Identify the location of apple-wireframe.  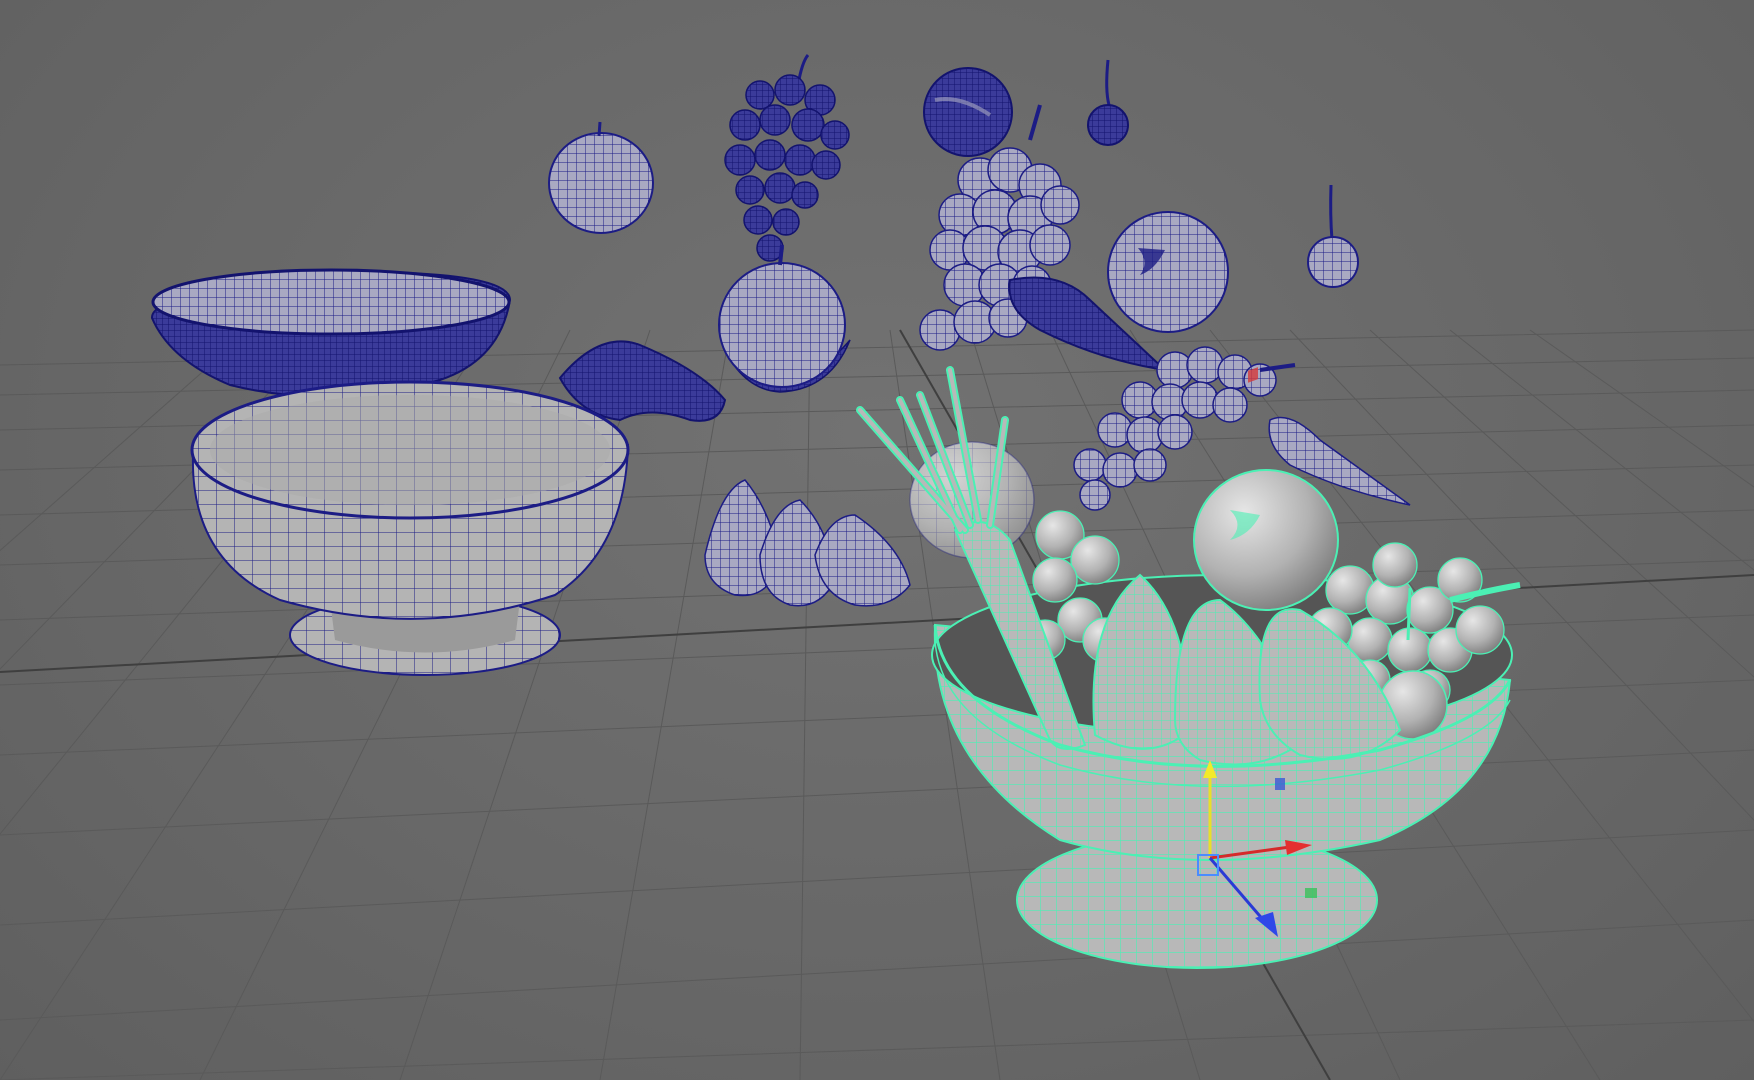
(601, 177).